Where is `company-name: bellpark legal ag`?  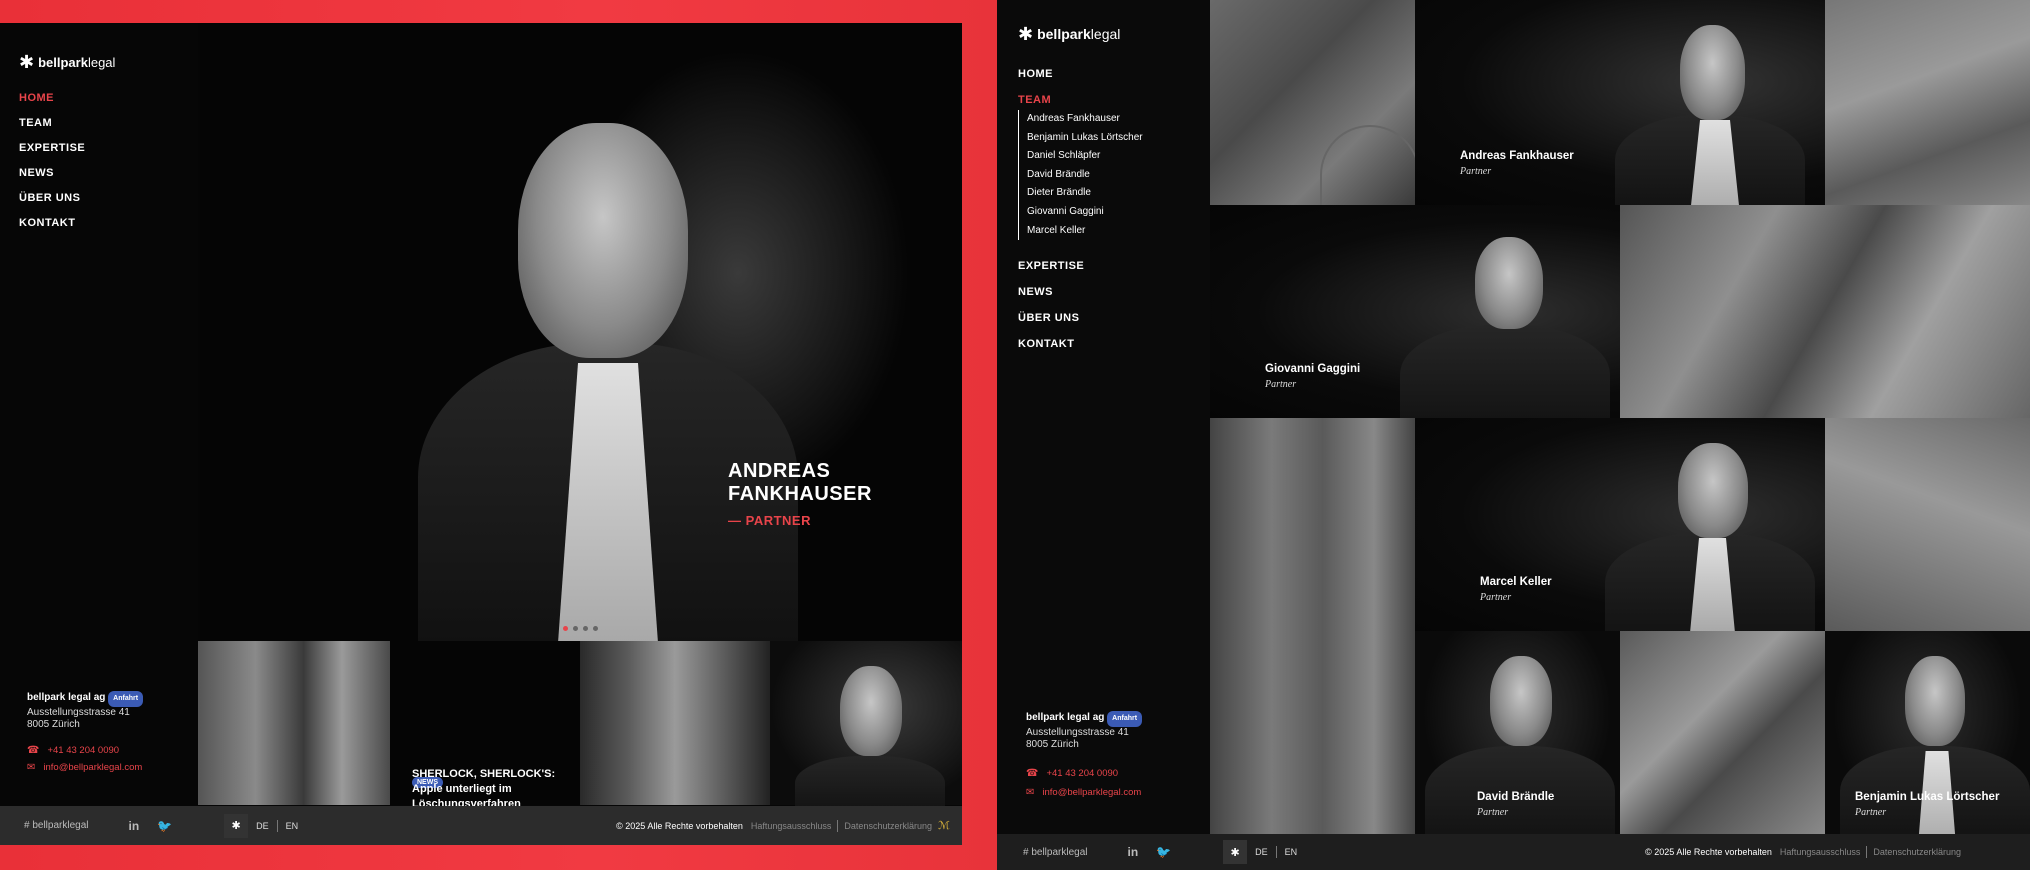 company-name: bellpark legal ag is located at coordinates (66, 697).